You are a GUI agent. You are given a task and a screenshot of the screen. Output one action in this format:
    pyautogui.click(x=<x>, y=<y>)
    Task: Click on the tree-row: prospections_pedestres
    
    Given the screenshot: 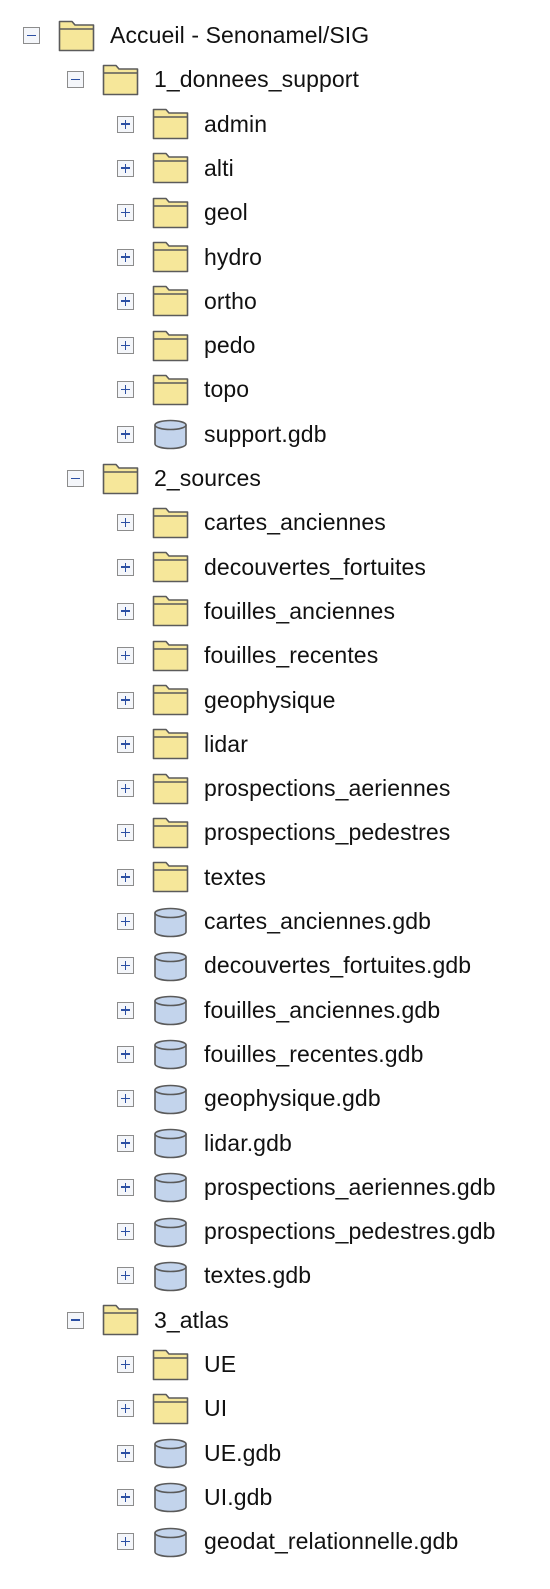 What is the action you would take?
    pyautogui.click(x=283, y=833)
    